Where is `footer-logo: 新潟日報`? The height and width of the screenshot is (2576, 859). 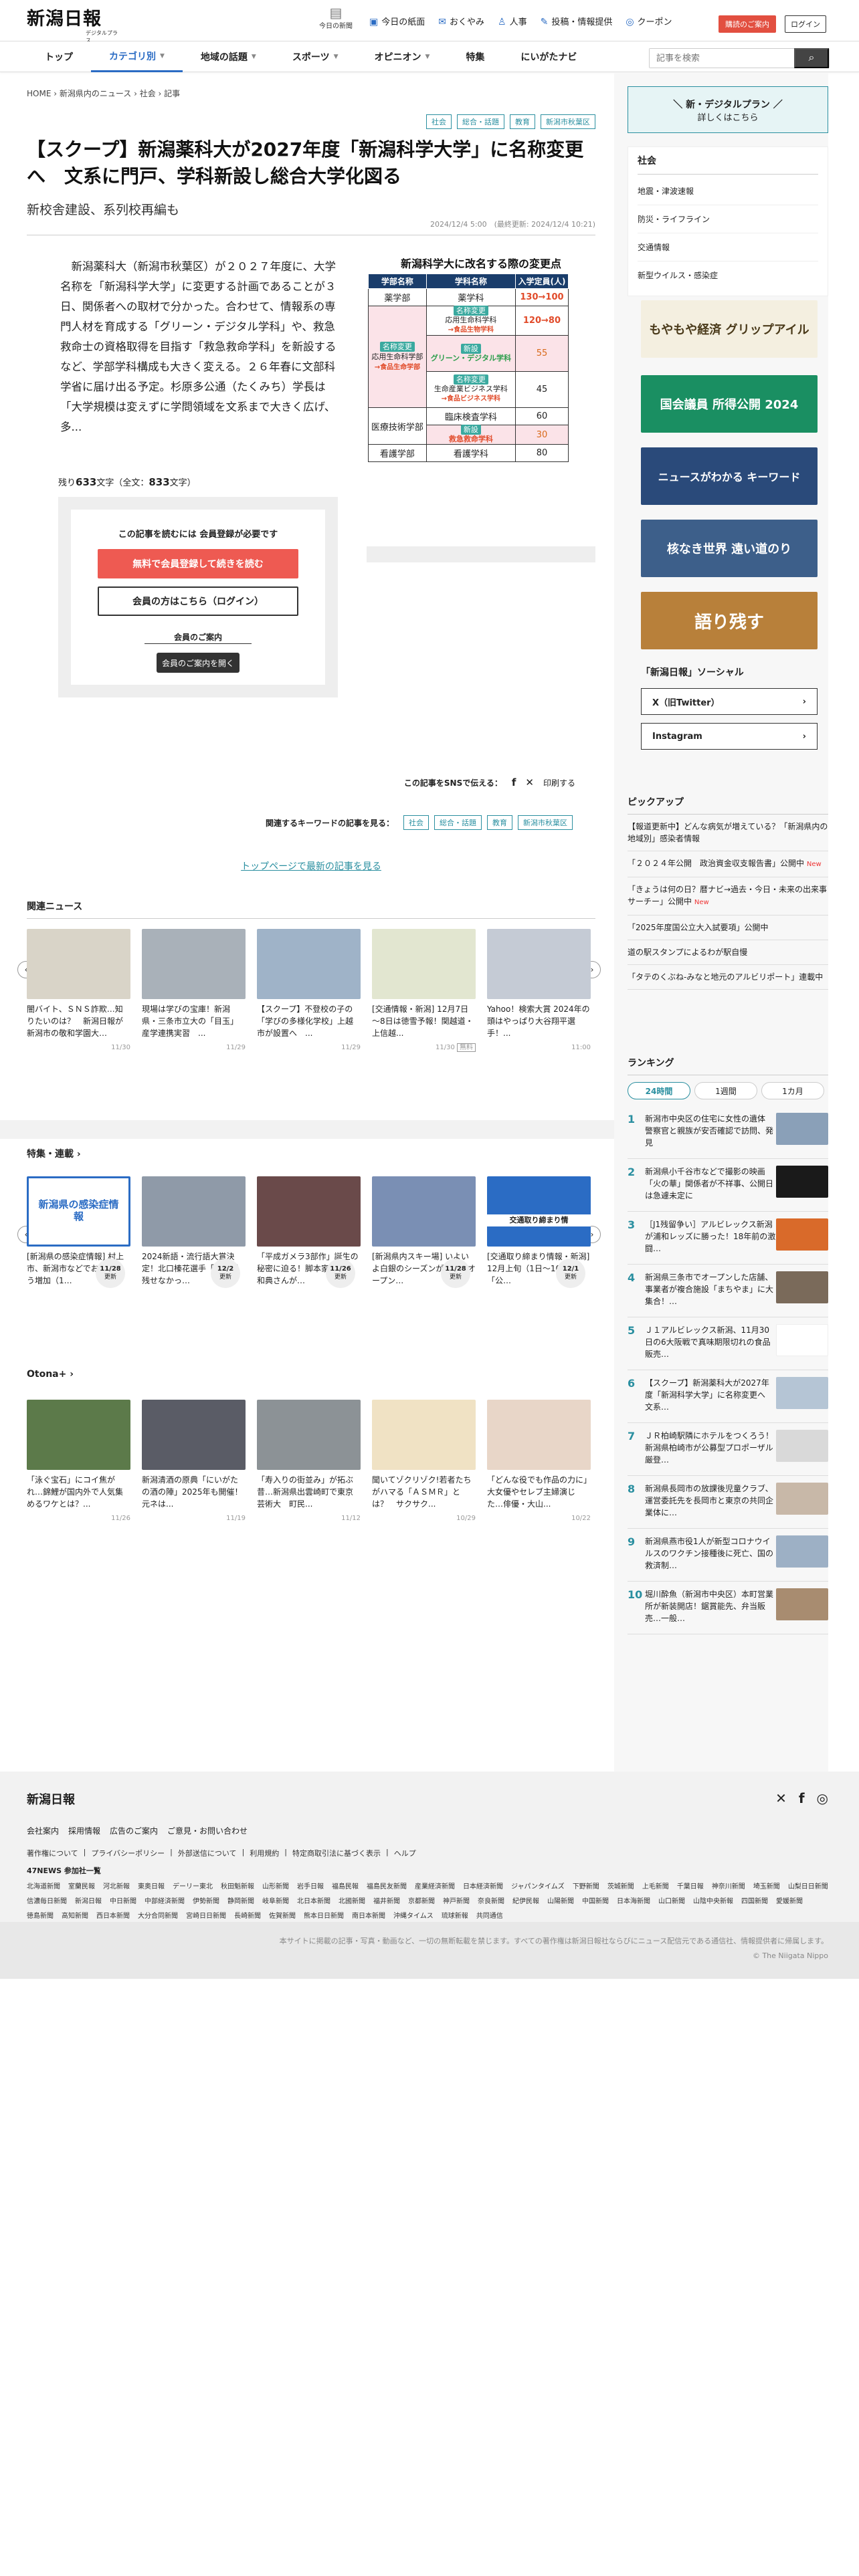 footer-logo: 新潟日報 is located at coordinates (51, 1799).